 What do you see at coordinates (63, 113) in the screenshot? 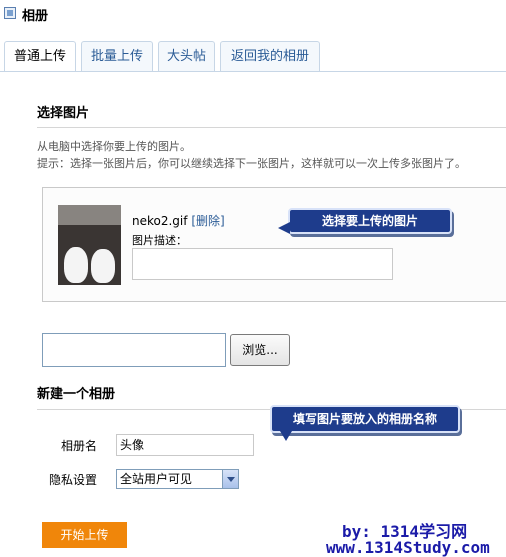
I see `select-section-title: 选择图片` at bounding box center [63, 113].